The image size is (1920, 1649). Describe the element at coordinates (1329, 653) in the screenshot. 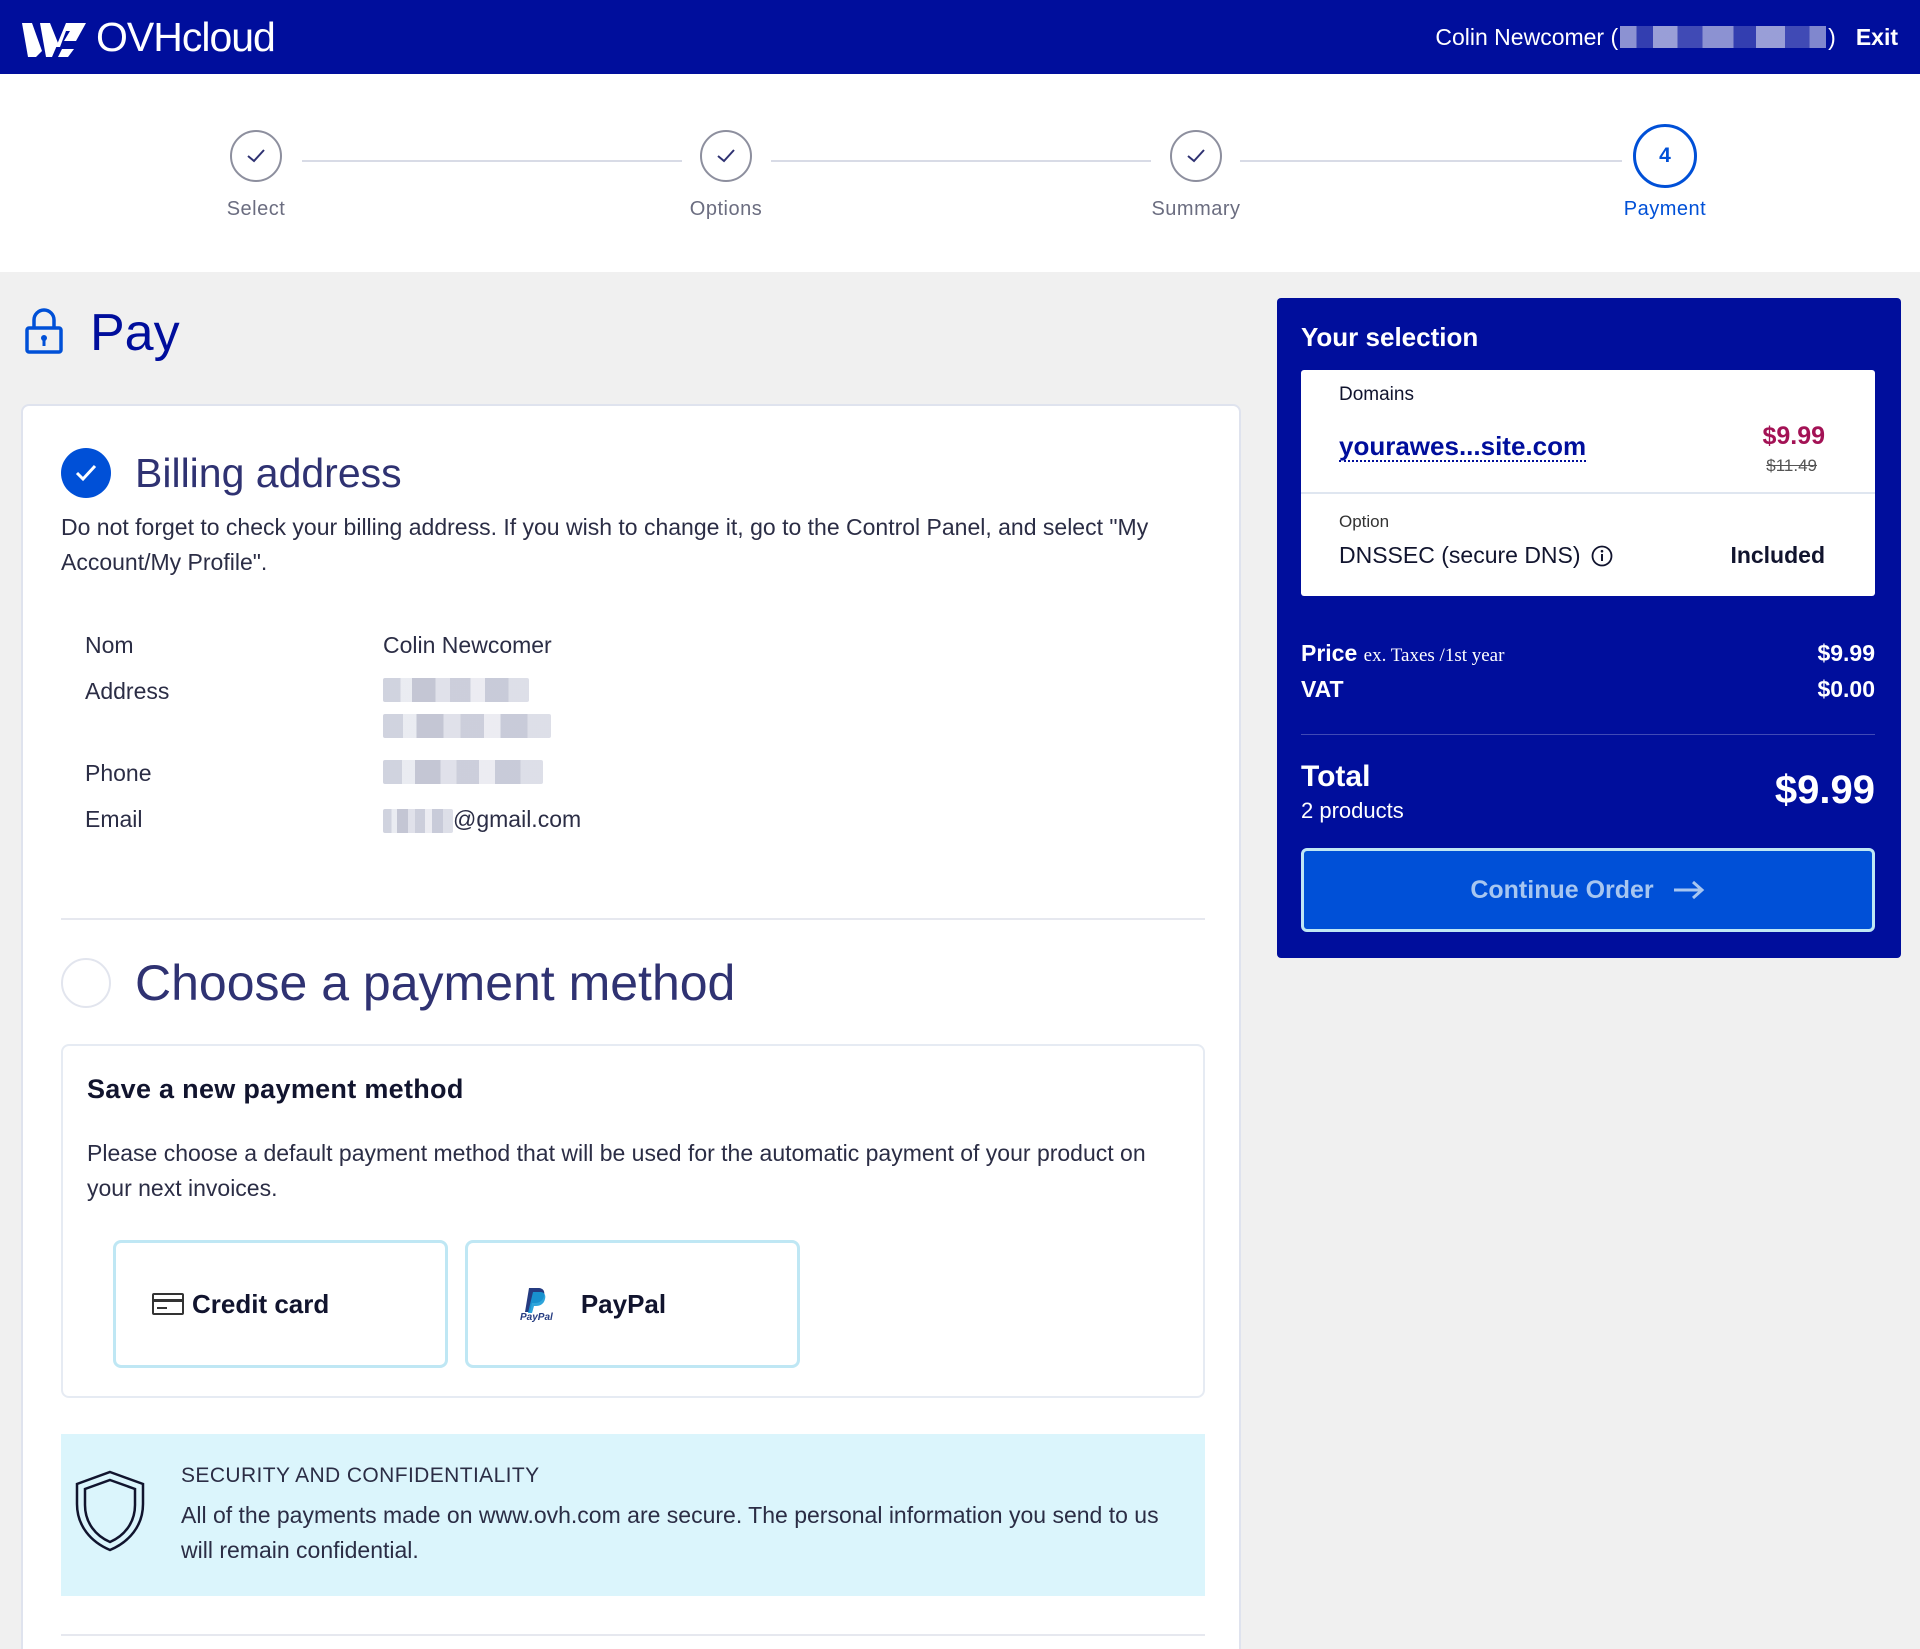

I see `price-label: Price` at that location.